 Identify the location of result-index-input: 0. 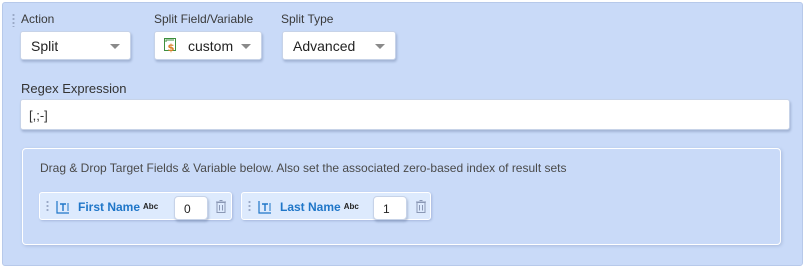
(191, 208).